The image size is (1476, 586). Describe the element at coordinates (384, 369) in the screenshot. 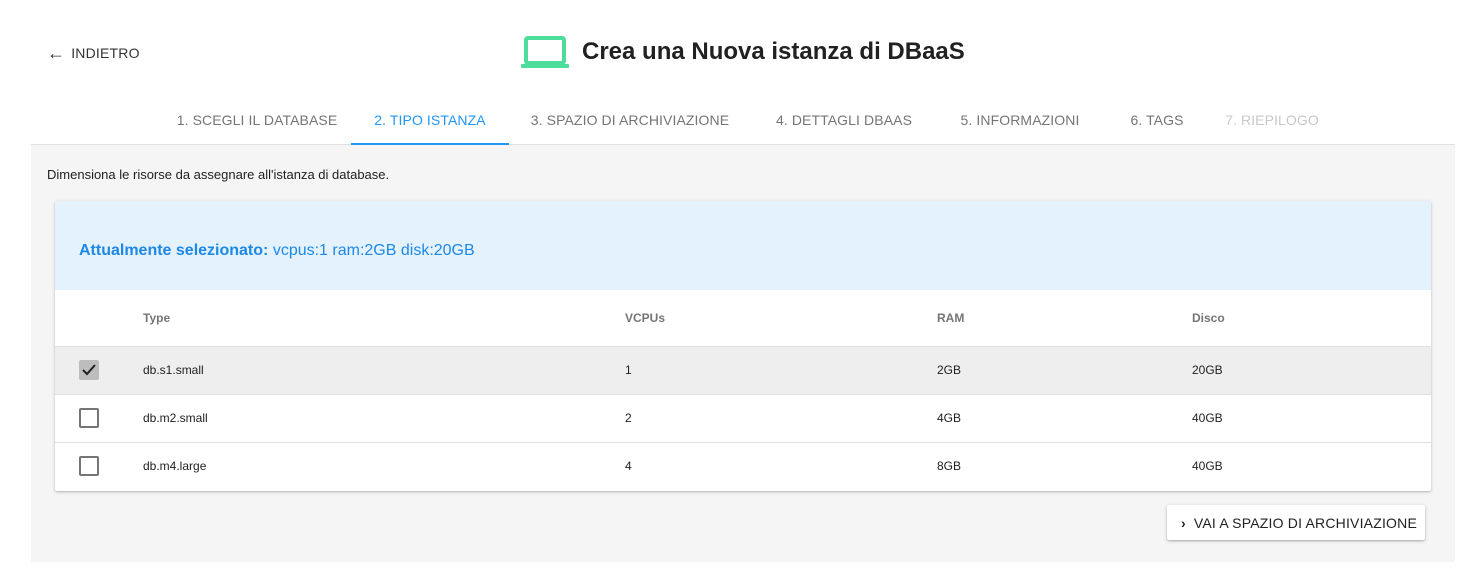

I see `cell-type: db.s1.small` at that location.